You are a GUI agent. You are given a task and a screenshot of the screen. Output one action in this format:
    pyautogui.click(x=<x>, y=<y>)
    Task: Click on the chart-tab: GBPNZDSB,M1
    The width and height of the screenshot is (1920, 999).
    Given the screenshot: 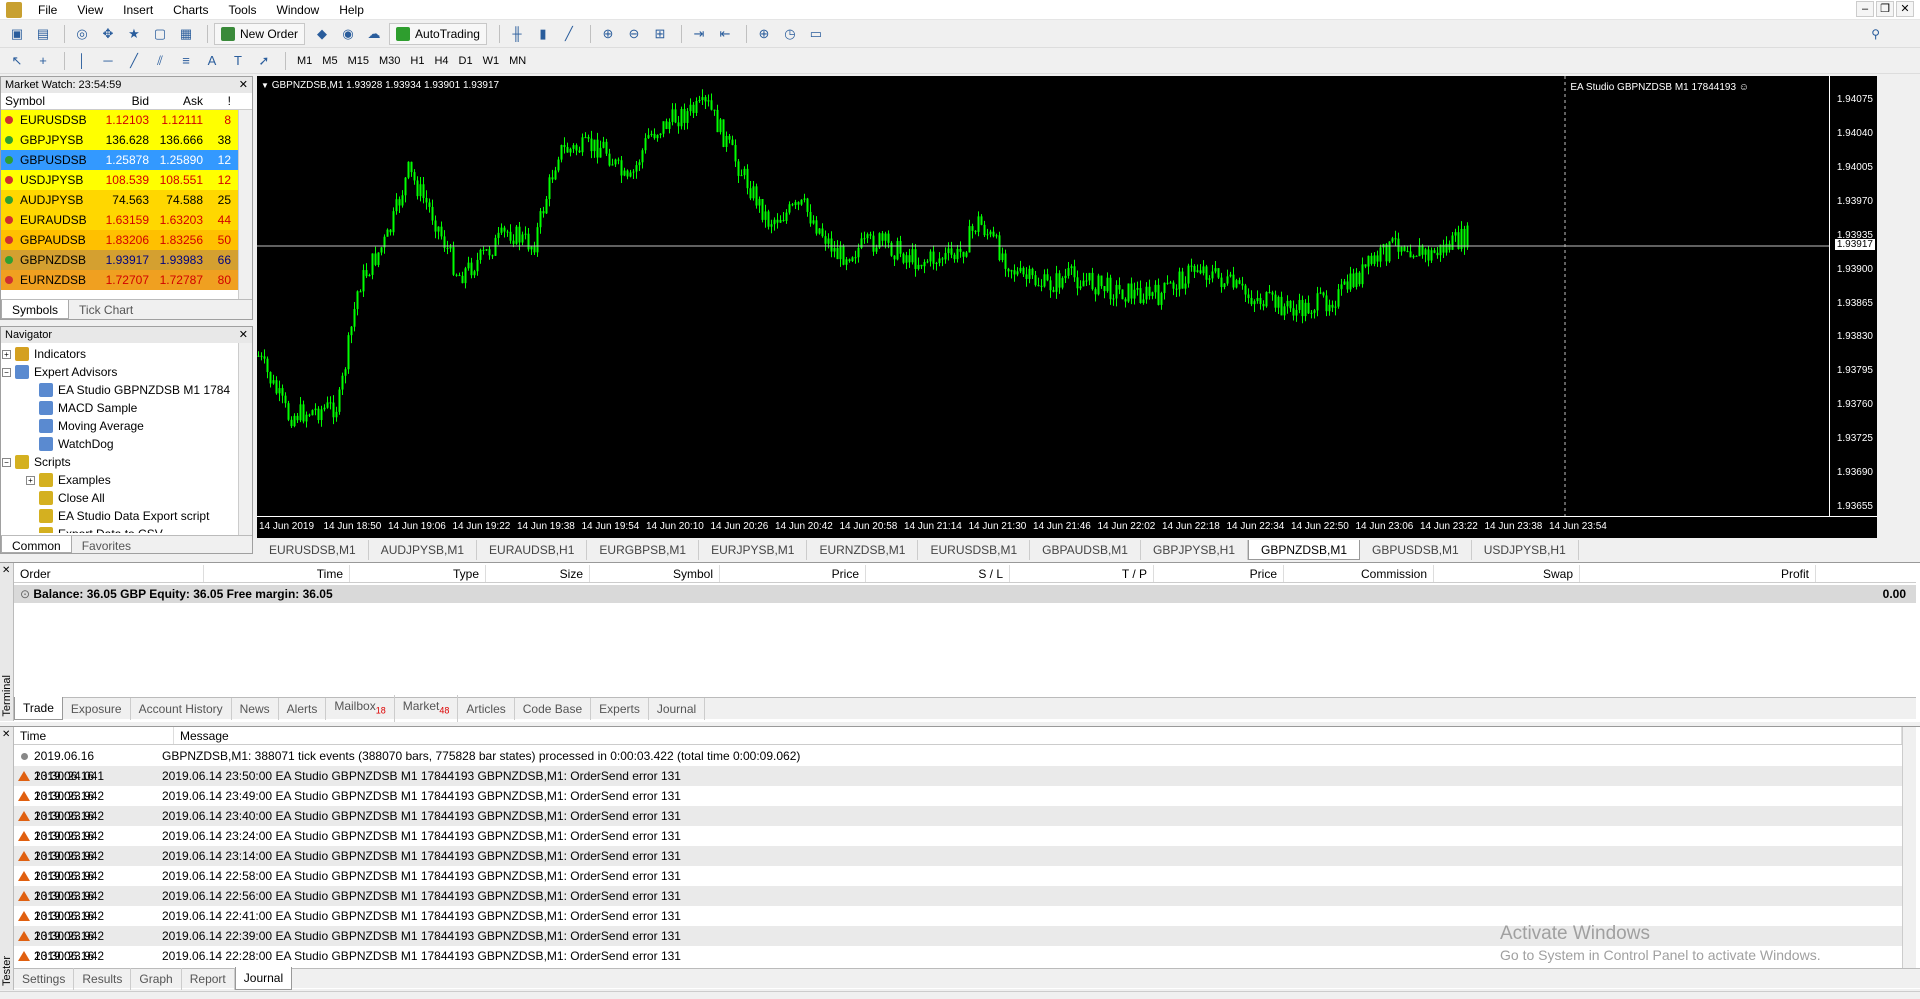 What is the action you would take?
    pyautogui.click(x=1304, y=550)
    